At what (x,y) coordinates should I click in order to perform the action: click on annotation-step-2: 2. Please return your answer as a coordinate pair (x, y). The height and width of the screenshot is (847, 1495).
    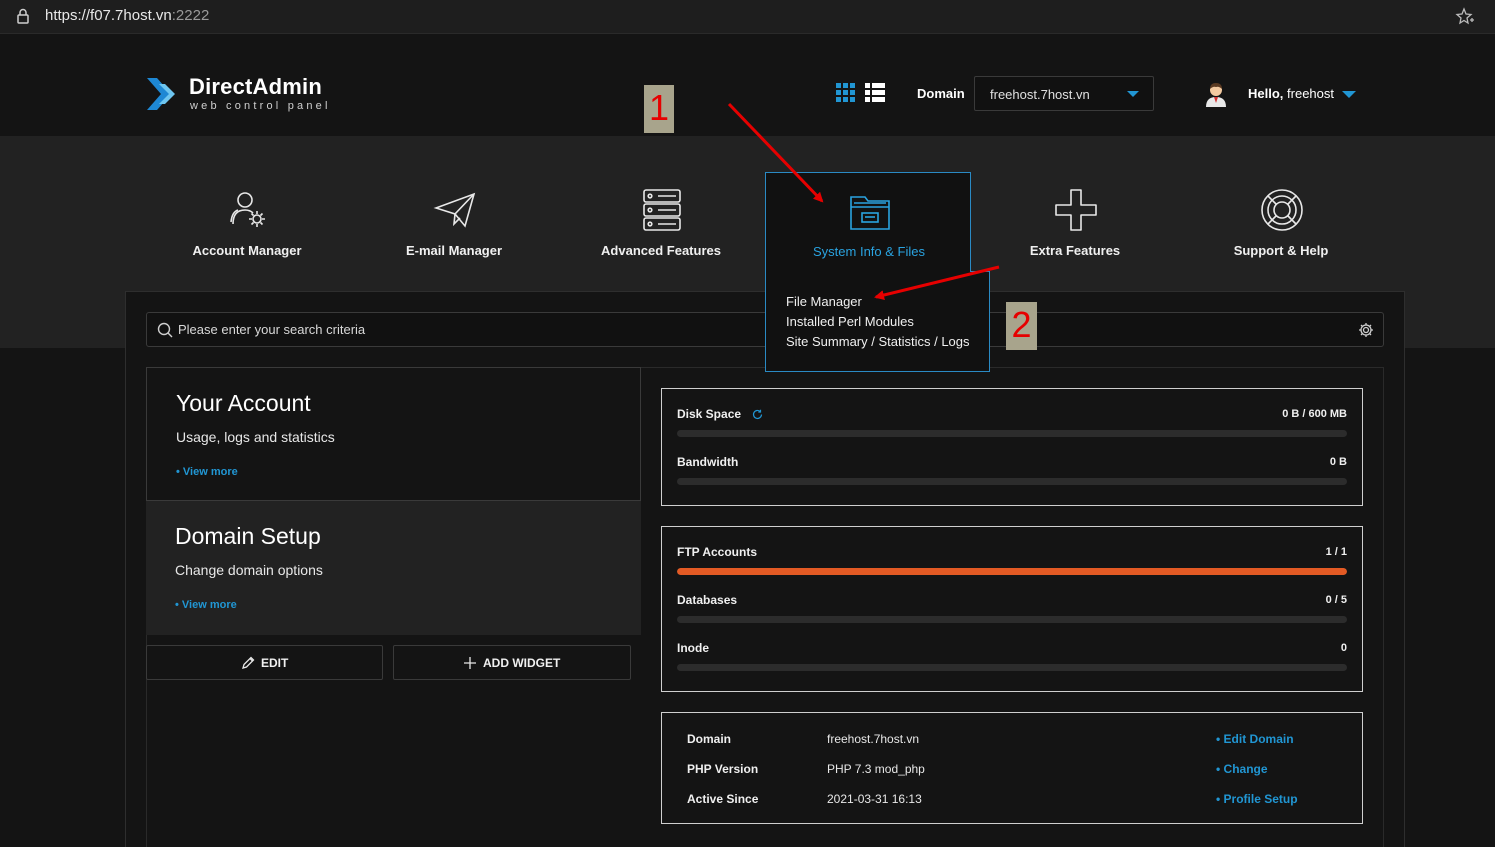
    Looking at the image, I should click on (1021, 326).